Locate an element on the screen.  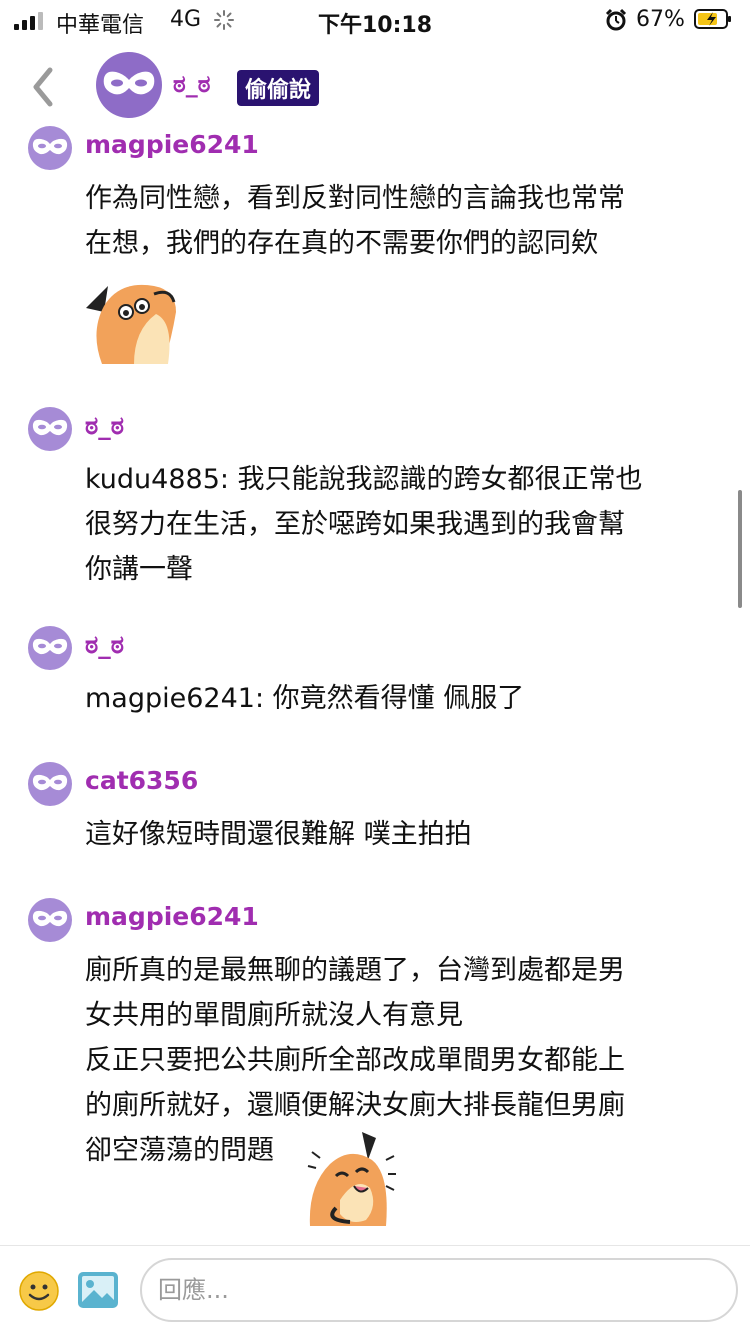
author-name: ಠ_ಠ is located at coordinates (191, 84).